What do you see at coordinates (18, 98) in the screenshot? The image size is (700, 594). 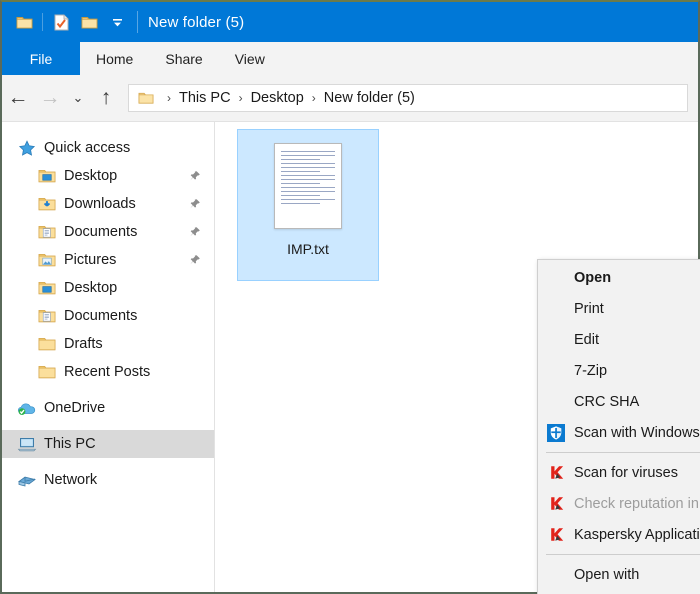 I see `back-button: ←` at bounding box center [18, 98].